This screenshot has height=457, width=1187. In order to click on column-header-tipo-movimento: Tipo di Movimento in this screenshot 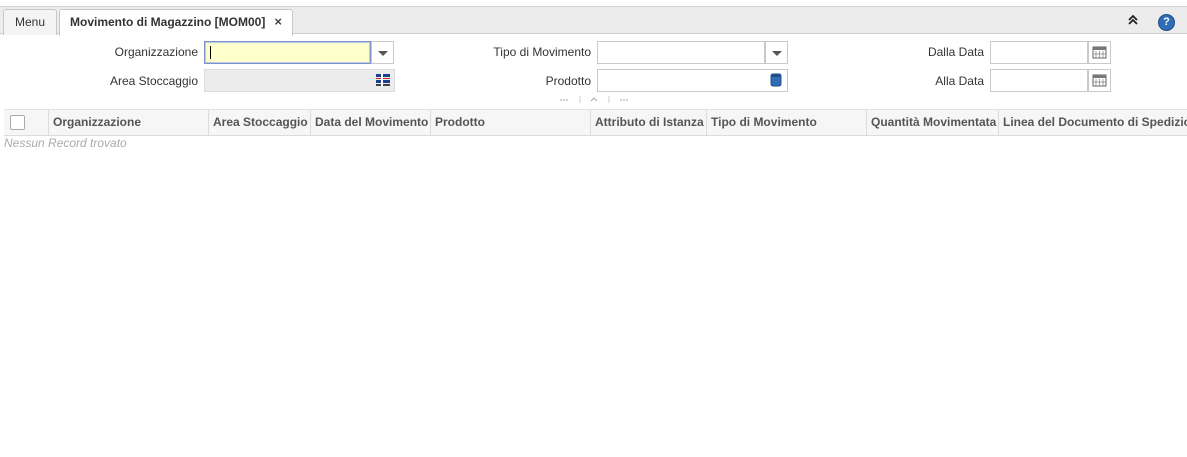, I will do `click(786, 122)`.